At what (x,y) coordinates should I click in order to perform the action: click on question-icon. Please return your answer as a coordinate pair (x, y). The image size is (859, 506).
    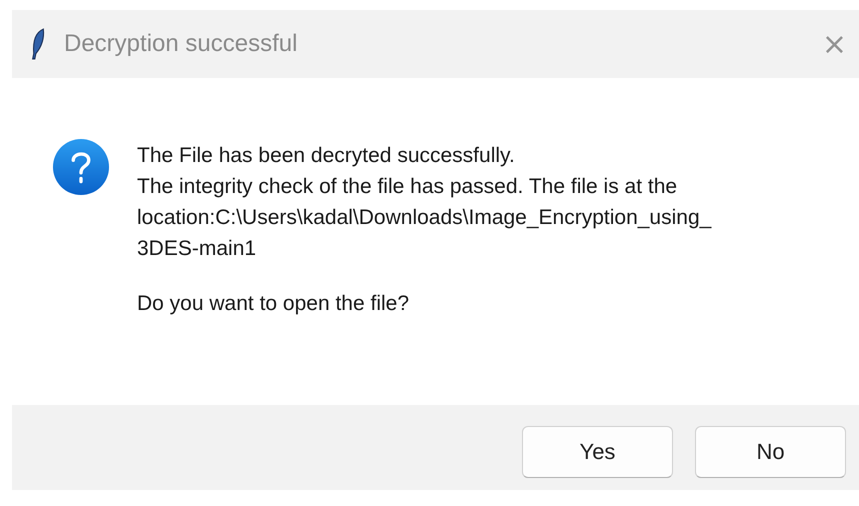
    Looking at the image, I should click on (81, 167).